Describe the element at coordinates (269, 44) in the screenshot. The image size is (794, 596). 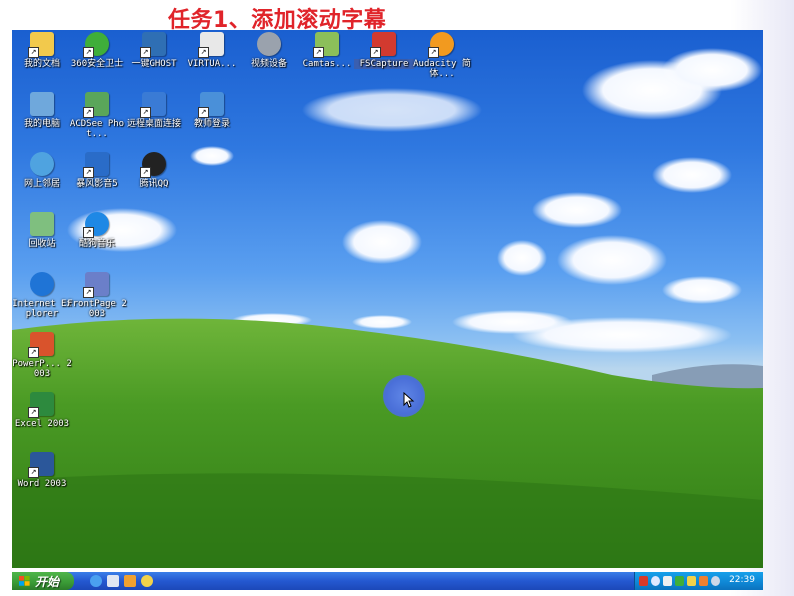
I see `webcam-icon` at that location.